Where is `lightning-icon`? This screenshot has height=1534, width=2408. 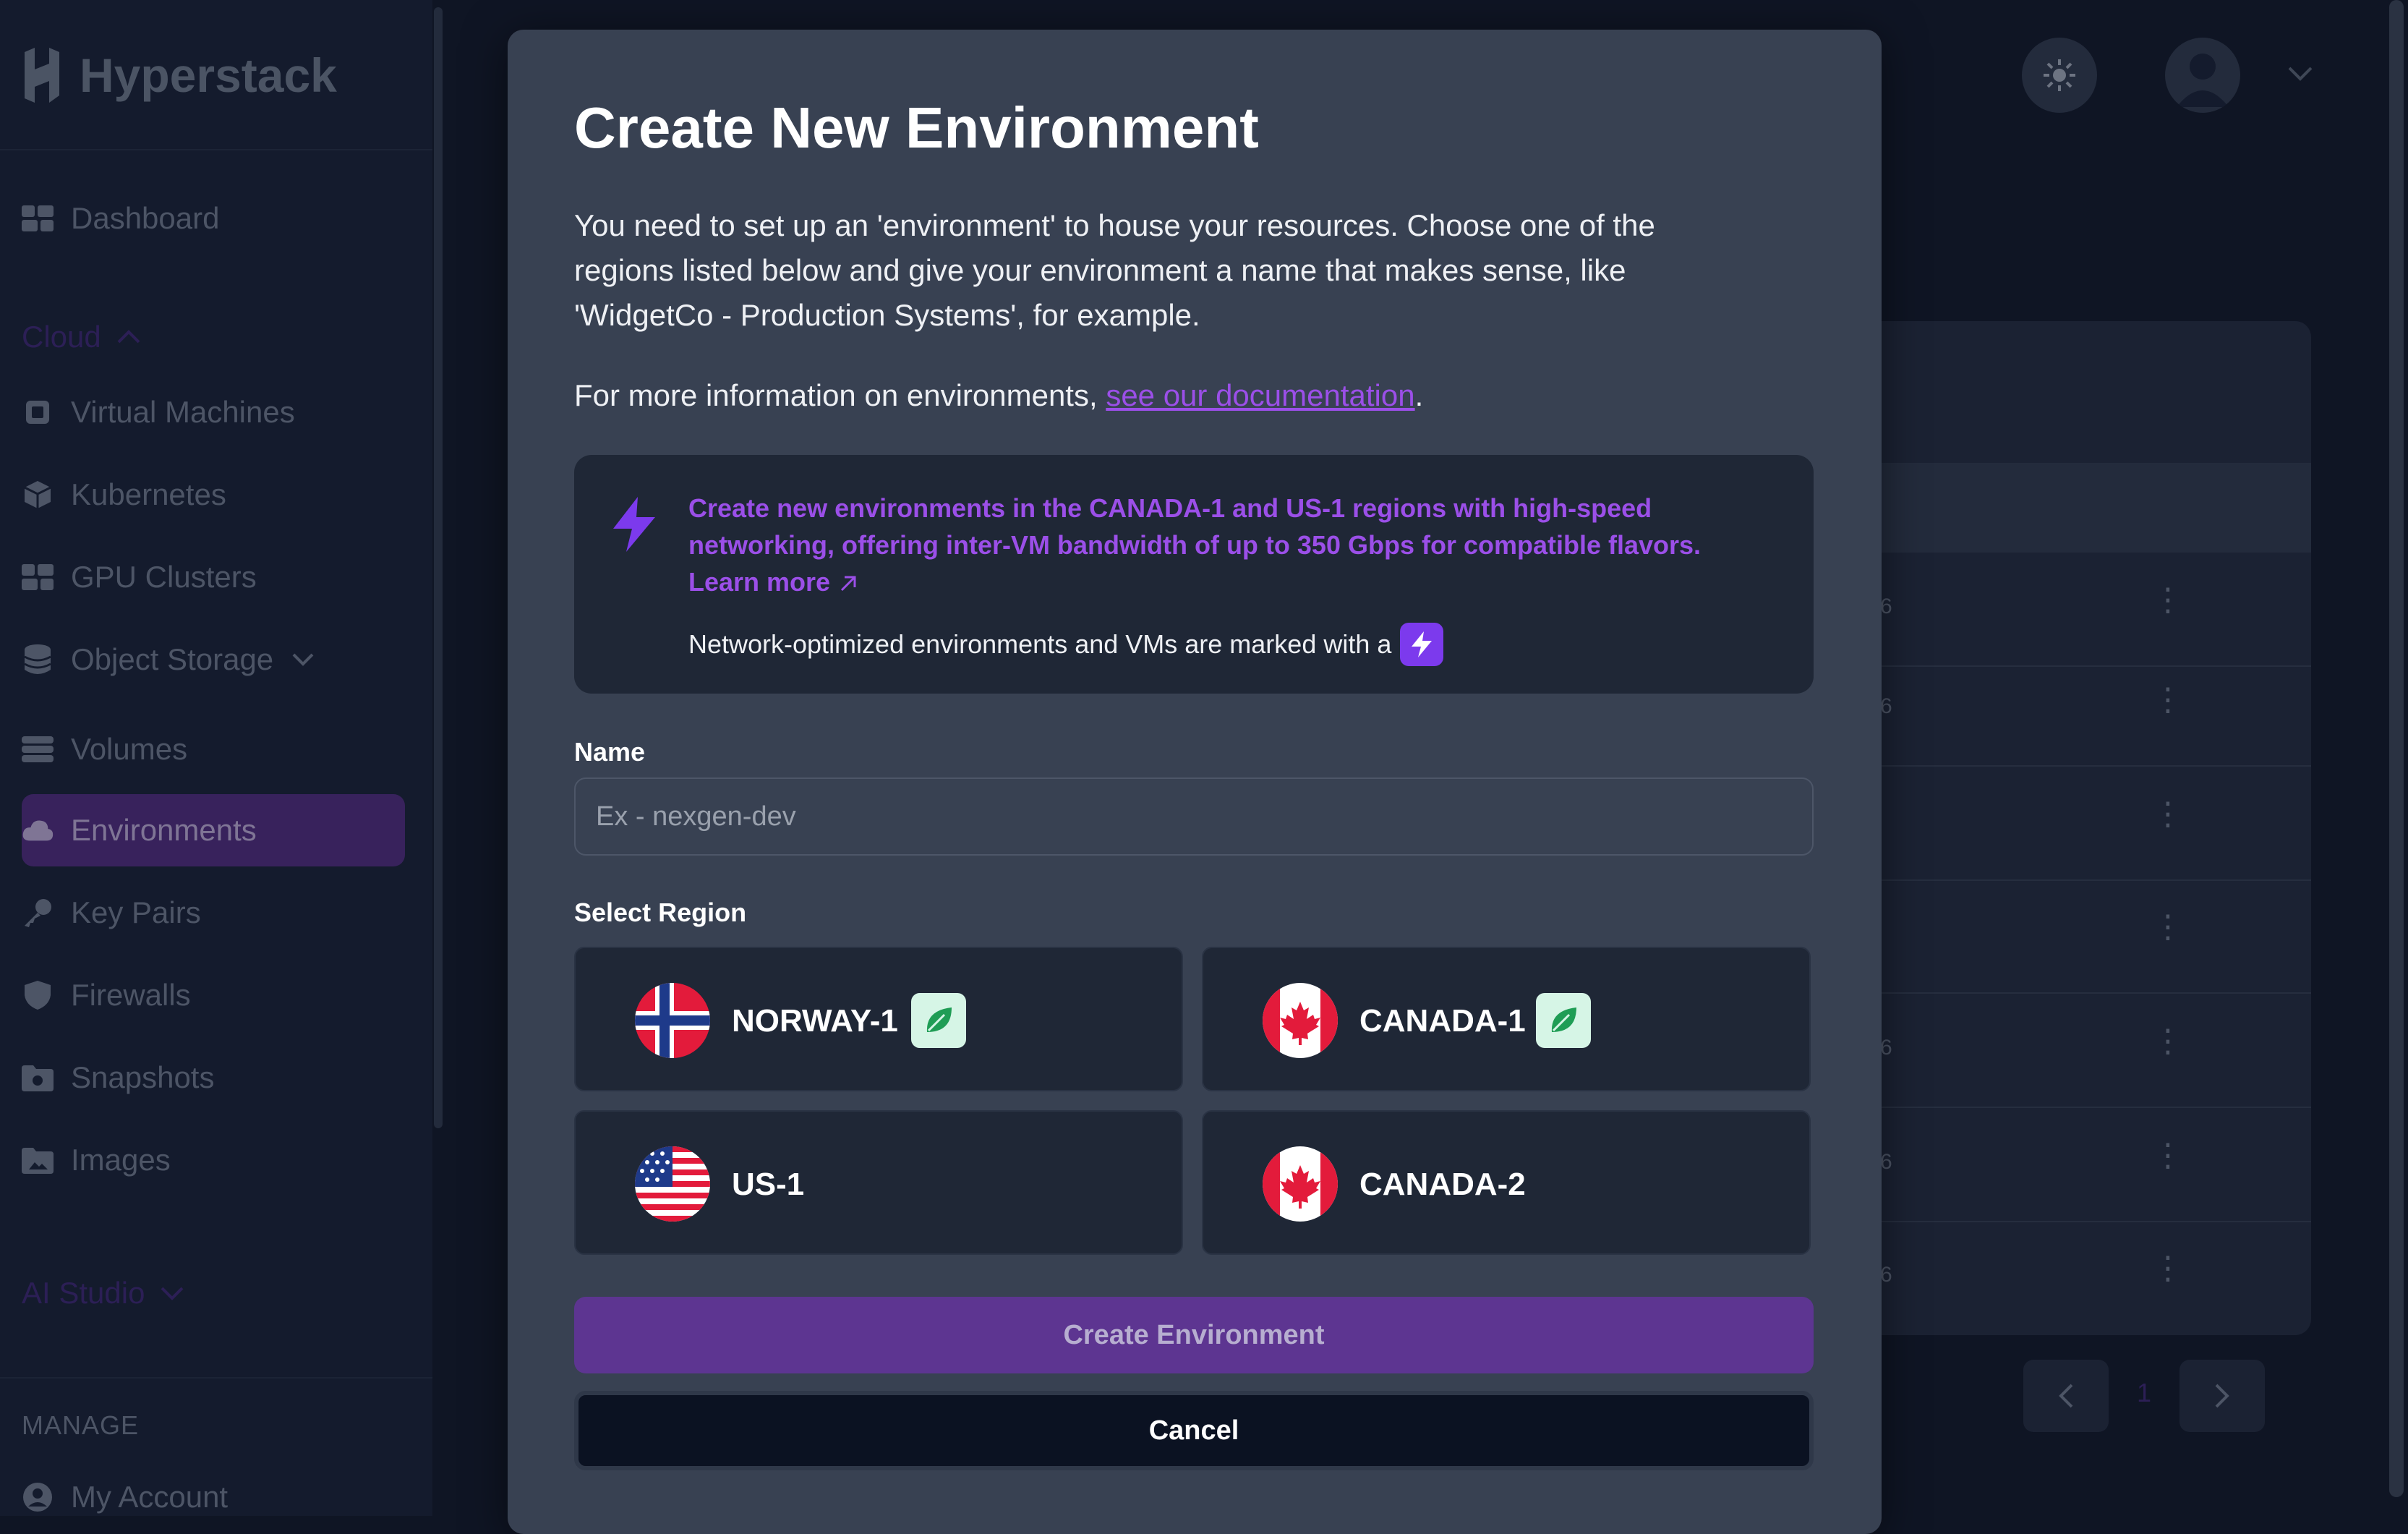 lightning-icon is located at coordinates (634, 524).